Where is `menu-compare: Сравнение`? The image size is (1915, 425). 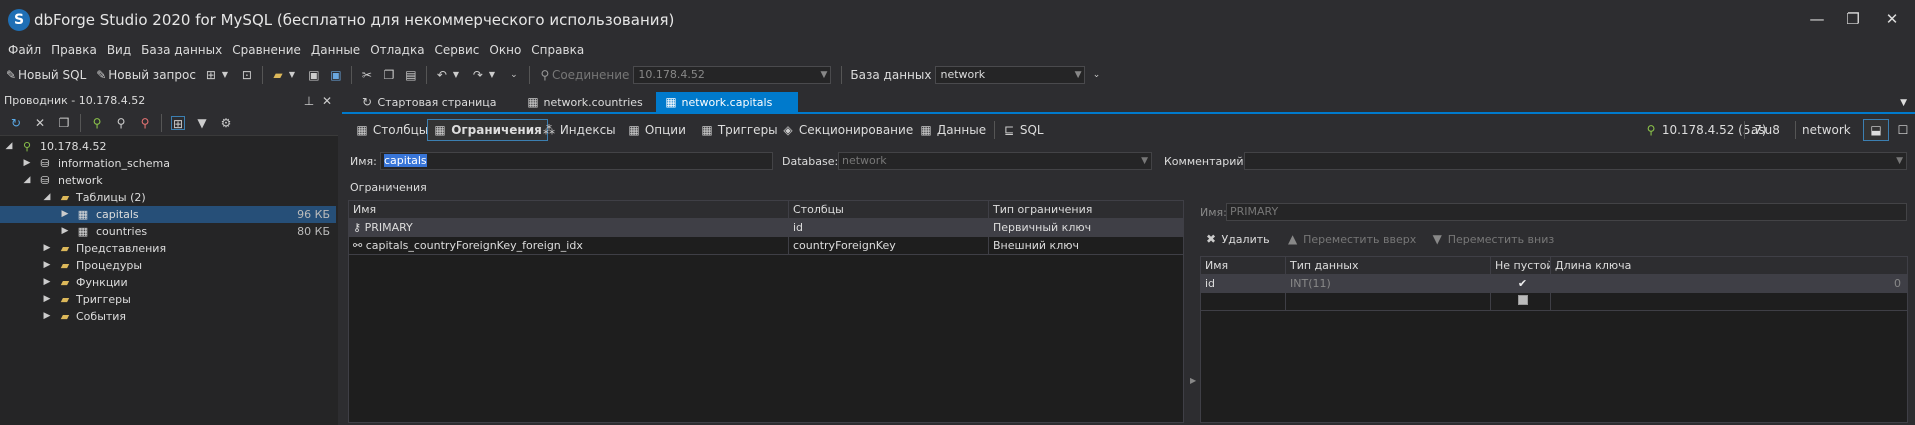
menu-compare: Сравнение is located at coordinates (266, 50).